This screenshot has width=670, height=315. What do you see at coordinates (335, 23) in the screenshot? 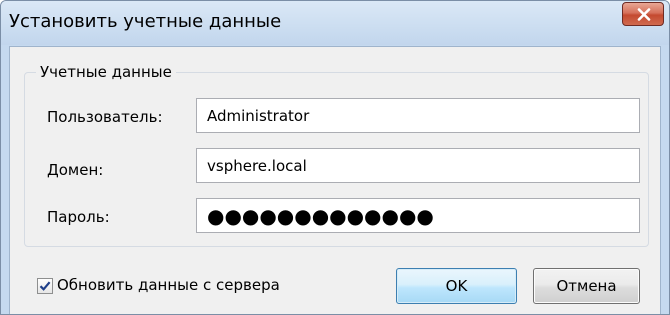
I see `title-bar: Установить учетные данные` at bounding box center [335, 23].